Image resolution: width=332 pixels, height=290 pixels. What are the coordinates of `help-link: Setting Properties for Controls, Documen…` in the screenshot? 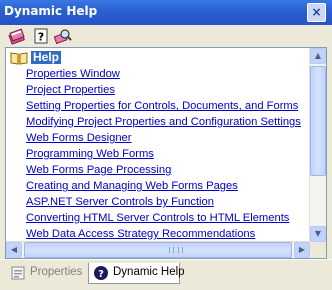 It's located at (162, 106).